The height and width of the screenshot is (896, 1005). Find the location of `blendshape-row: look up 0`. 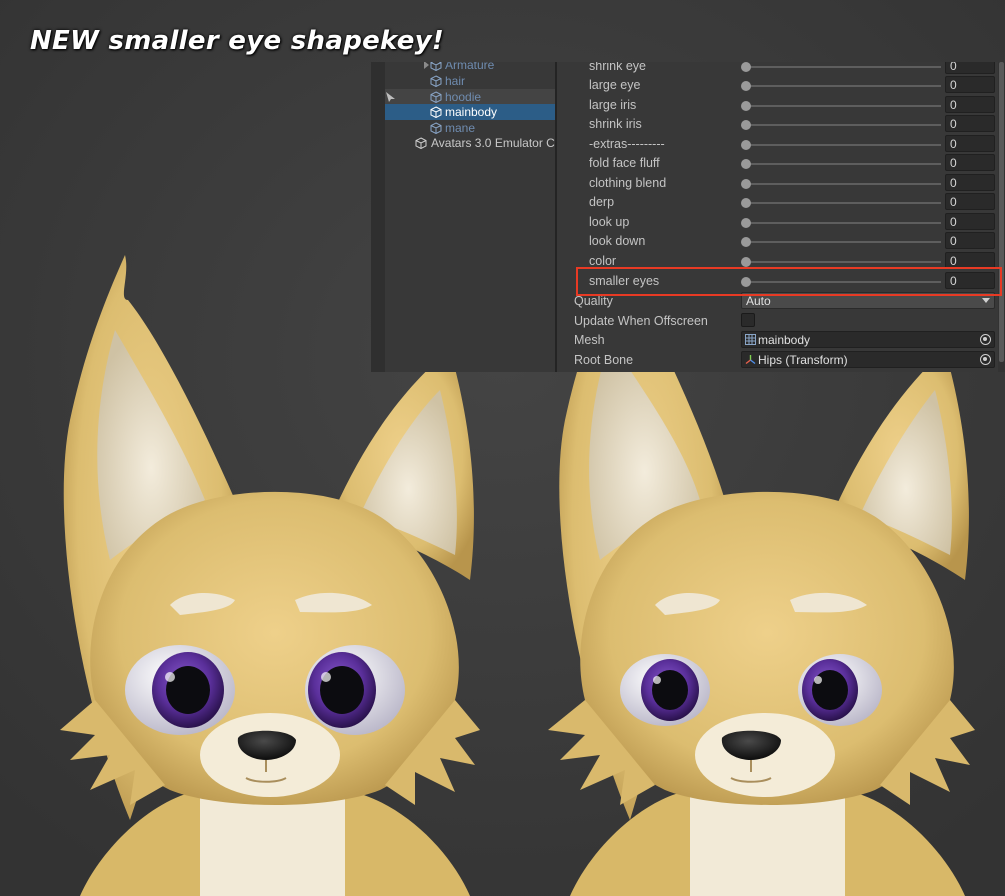

blendshape-row: look up 0 is located at coordinates (781, 222).